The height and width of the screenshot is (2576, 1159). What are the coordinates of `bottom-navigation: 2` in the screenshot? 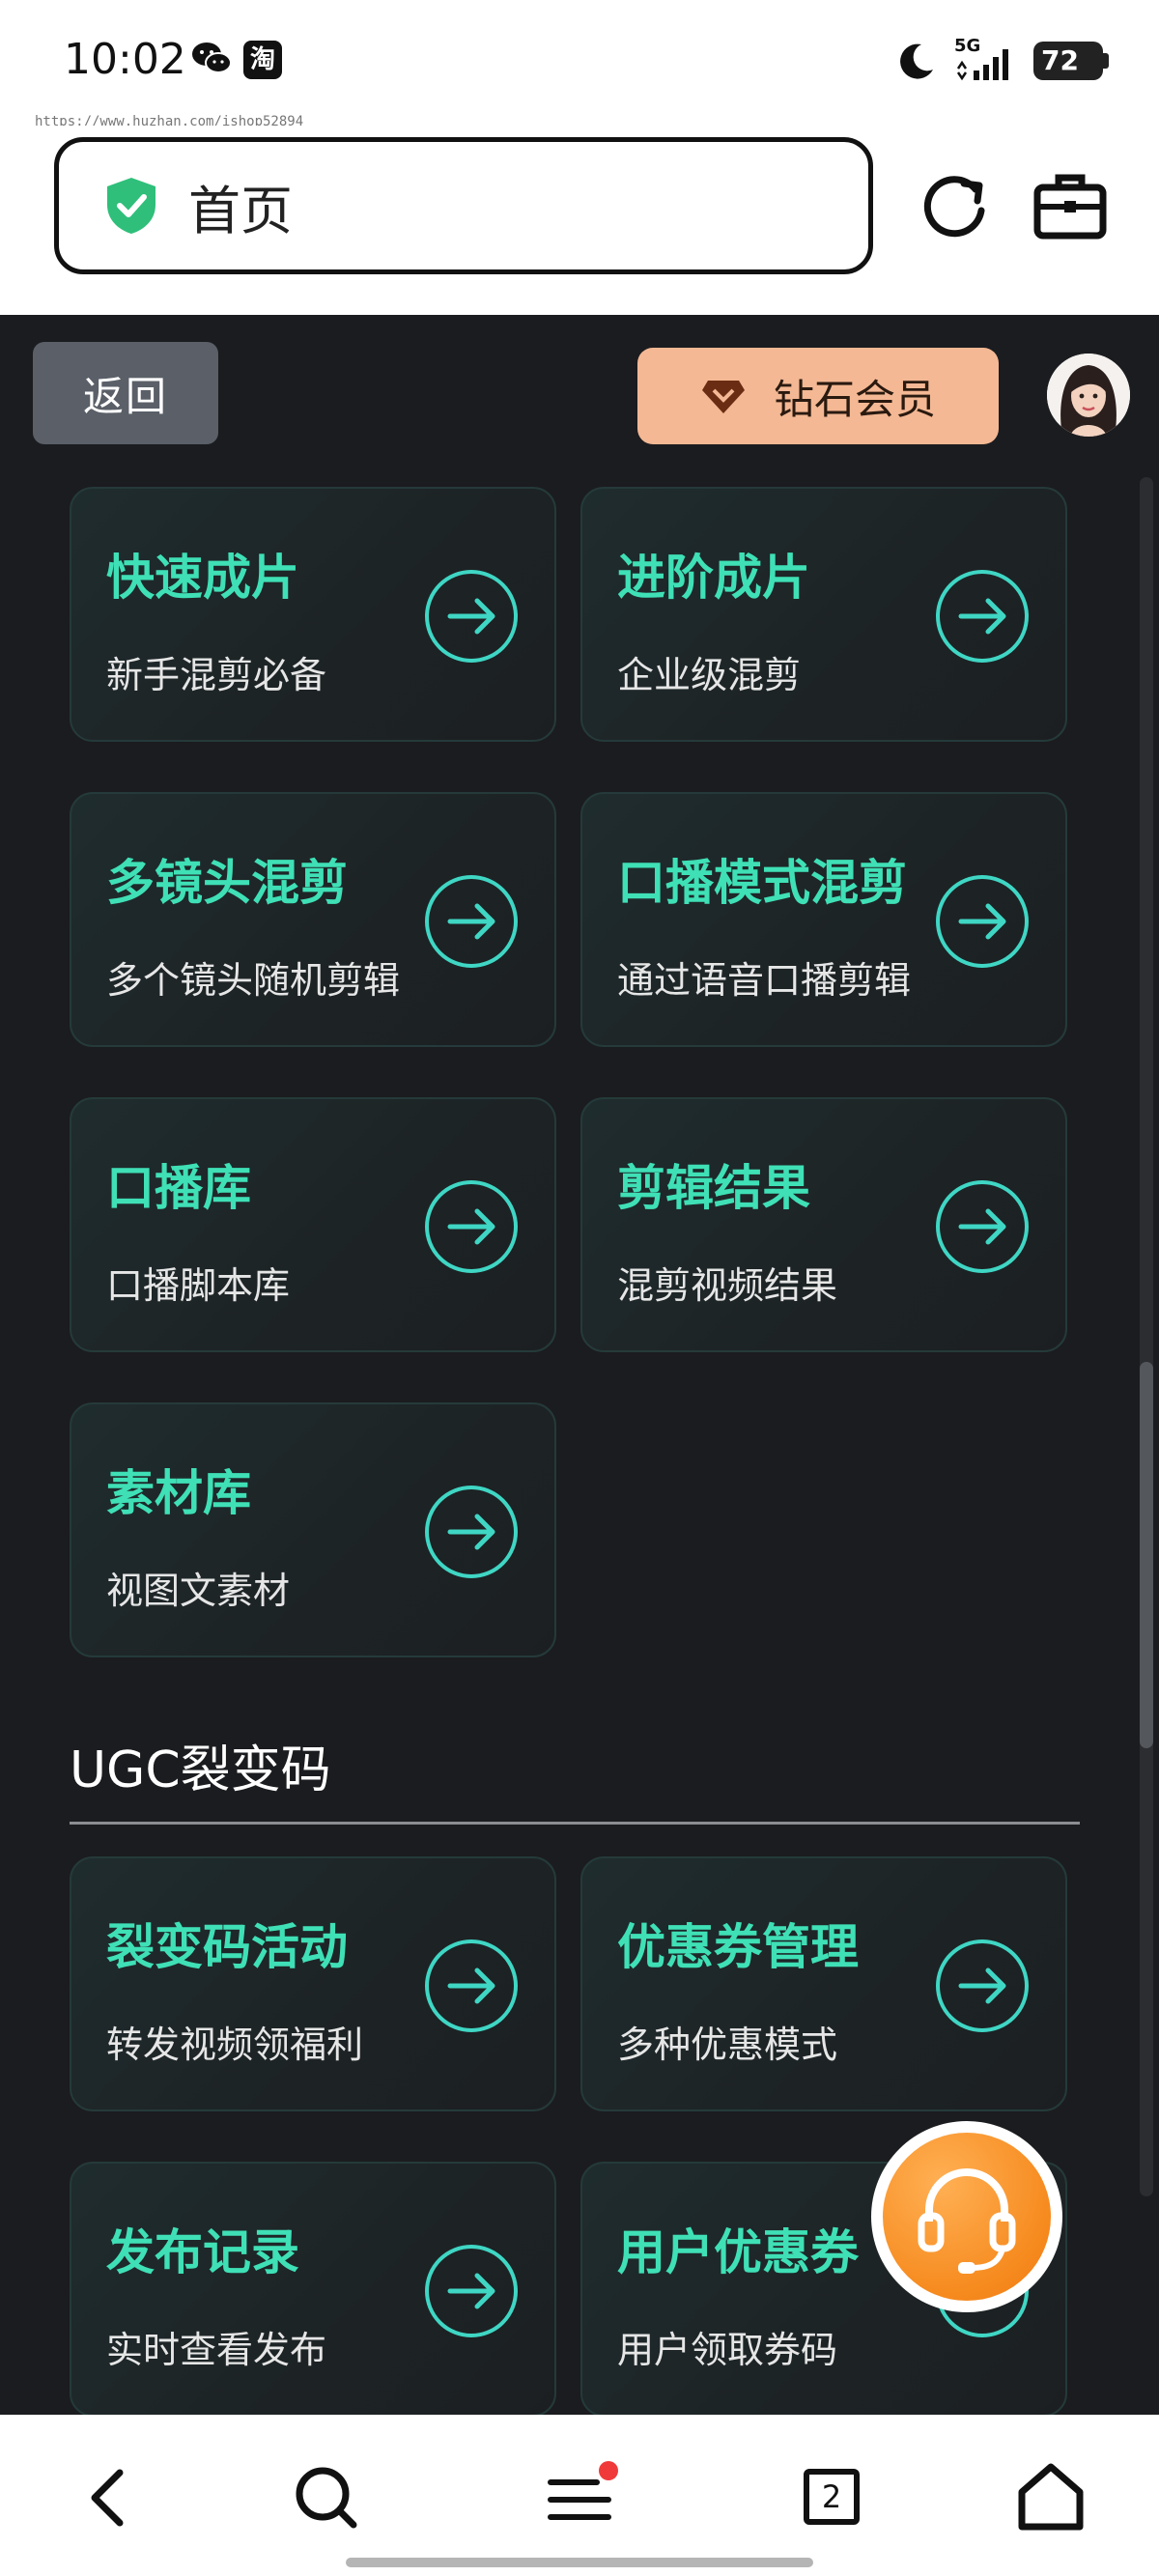 It's located at (579, 2495).